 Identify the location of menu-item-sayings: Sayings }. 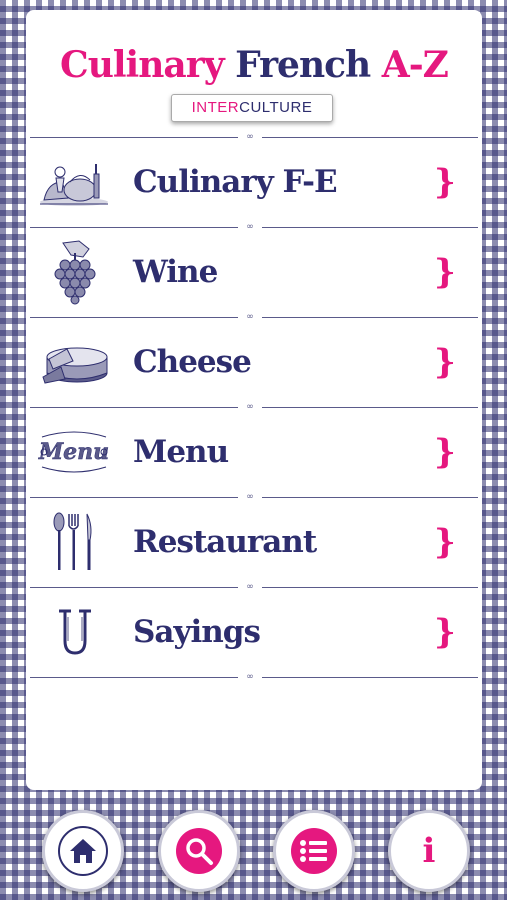
(254, 632).